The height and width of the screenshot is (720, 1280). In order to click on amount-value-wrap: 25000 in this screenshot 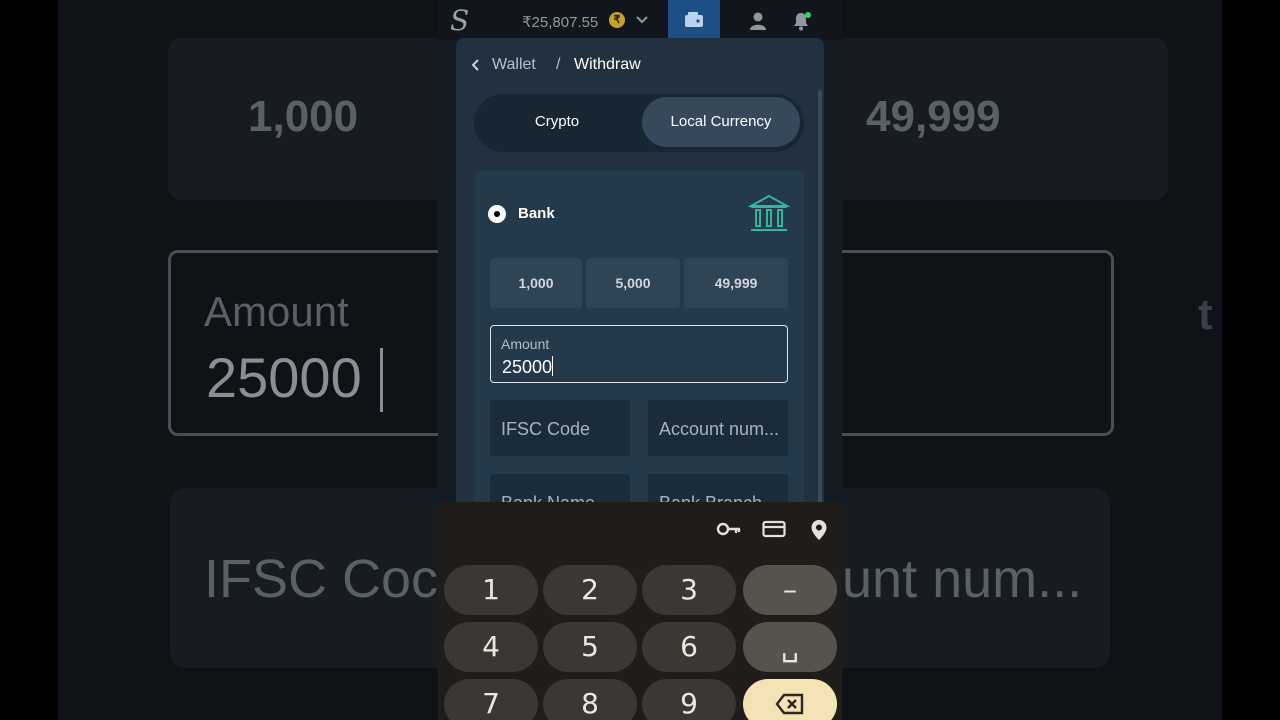, I will do `click(528, 367)`.